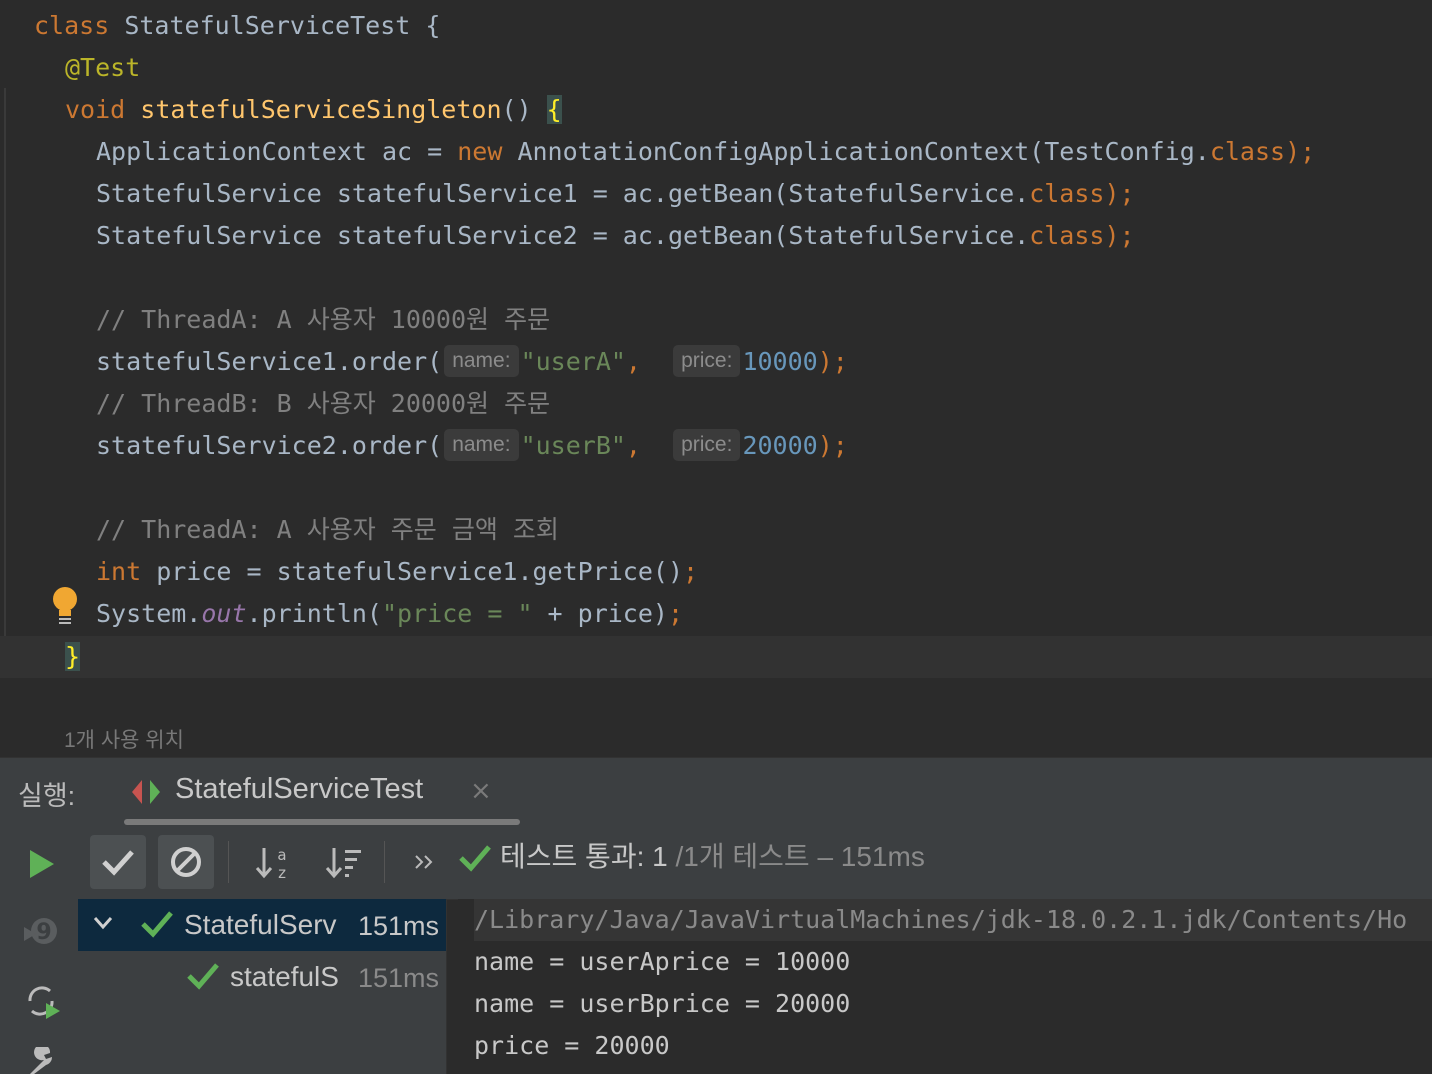  What do you see at coordinates (662, 1003) in the screenshot?
I see `console-line: name = userBprice = 20000` at bounding box center [662, 1003].